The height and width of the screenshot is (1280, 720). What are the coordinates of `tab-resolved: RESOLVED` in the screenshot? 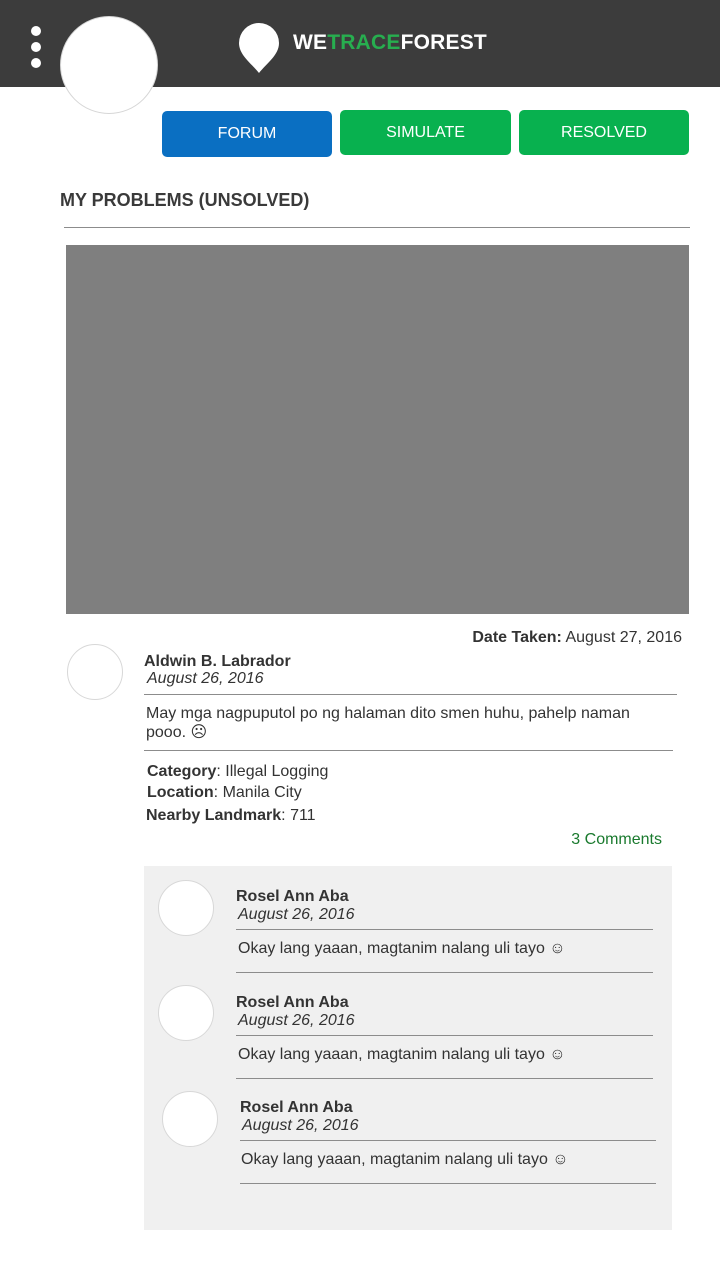 It's located at (604, 132).